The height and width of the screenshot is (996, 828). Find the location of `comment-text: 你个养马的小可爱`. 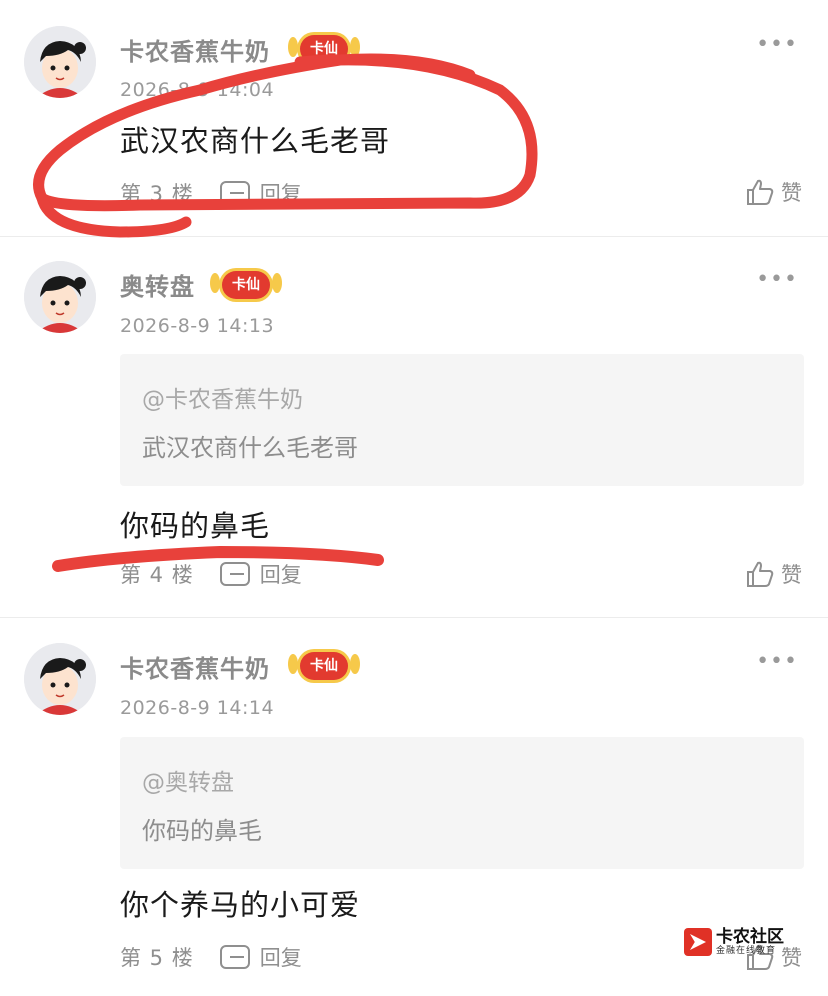

comment-text: 你个养马的小可爱 is located at coordinates (240, 905).